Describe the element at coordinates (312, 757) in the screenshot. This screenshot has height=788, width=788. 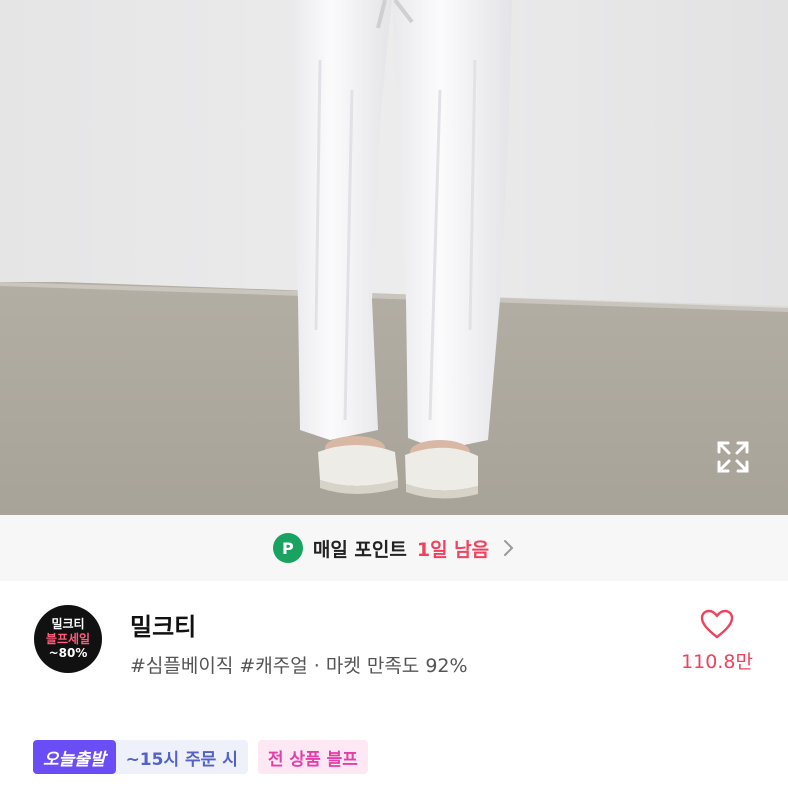
I see `sale-badge: 전 상품 블프` at that location.